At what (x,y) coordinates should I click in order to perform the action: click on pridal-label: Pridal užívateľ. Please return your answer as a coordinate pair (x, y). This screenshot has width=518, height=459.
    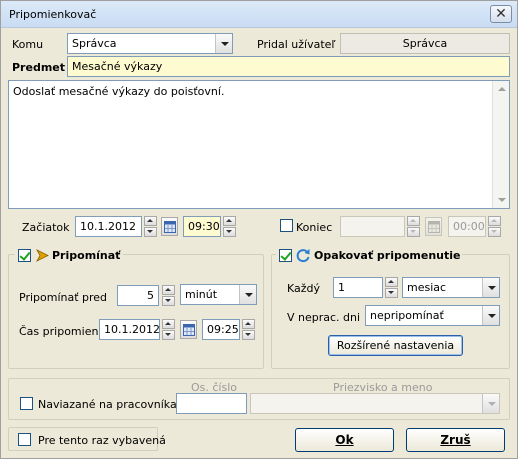
    Looking at the image, I should click on (296, 44).